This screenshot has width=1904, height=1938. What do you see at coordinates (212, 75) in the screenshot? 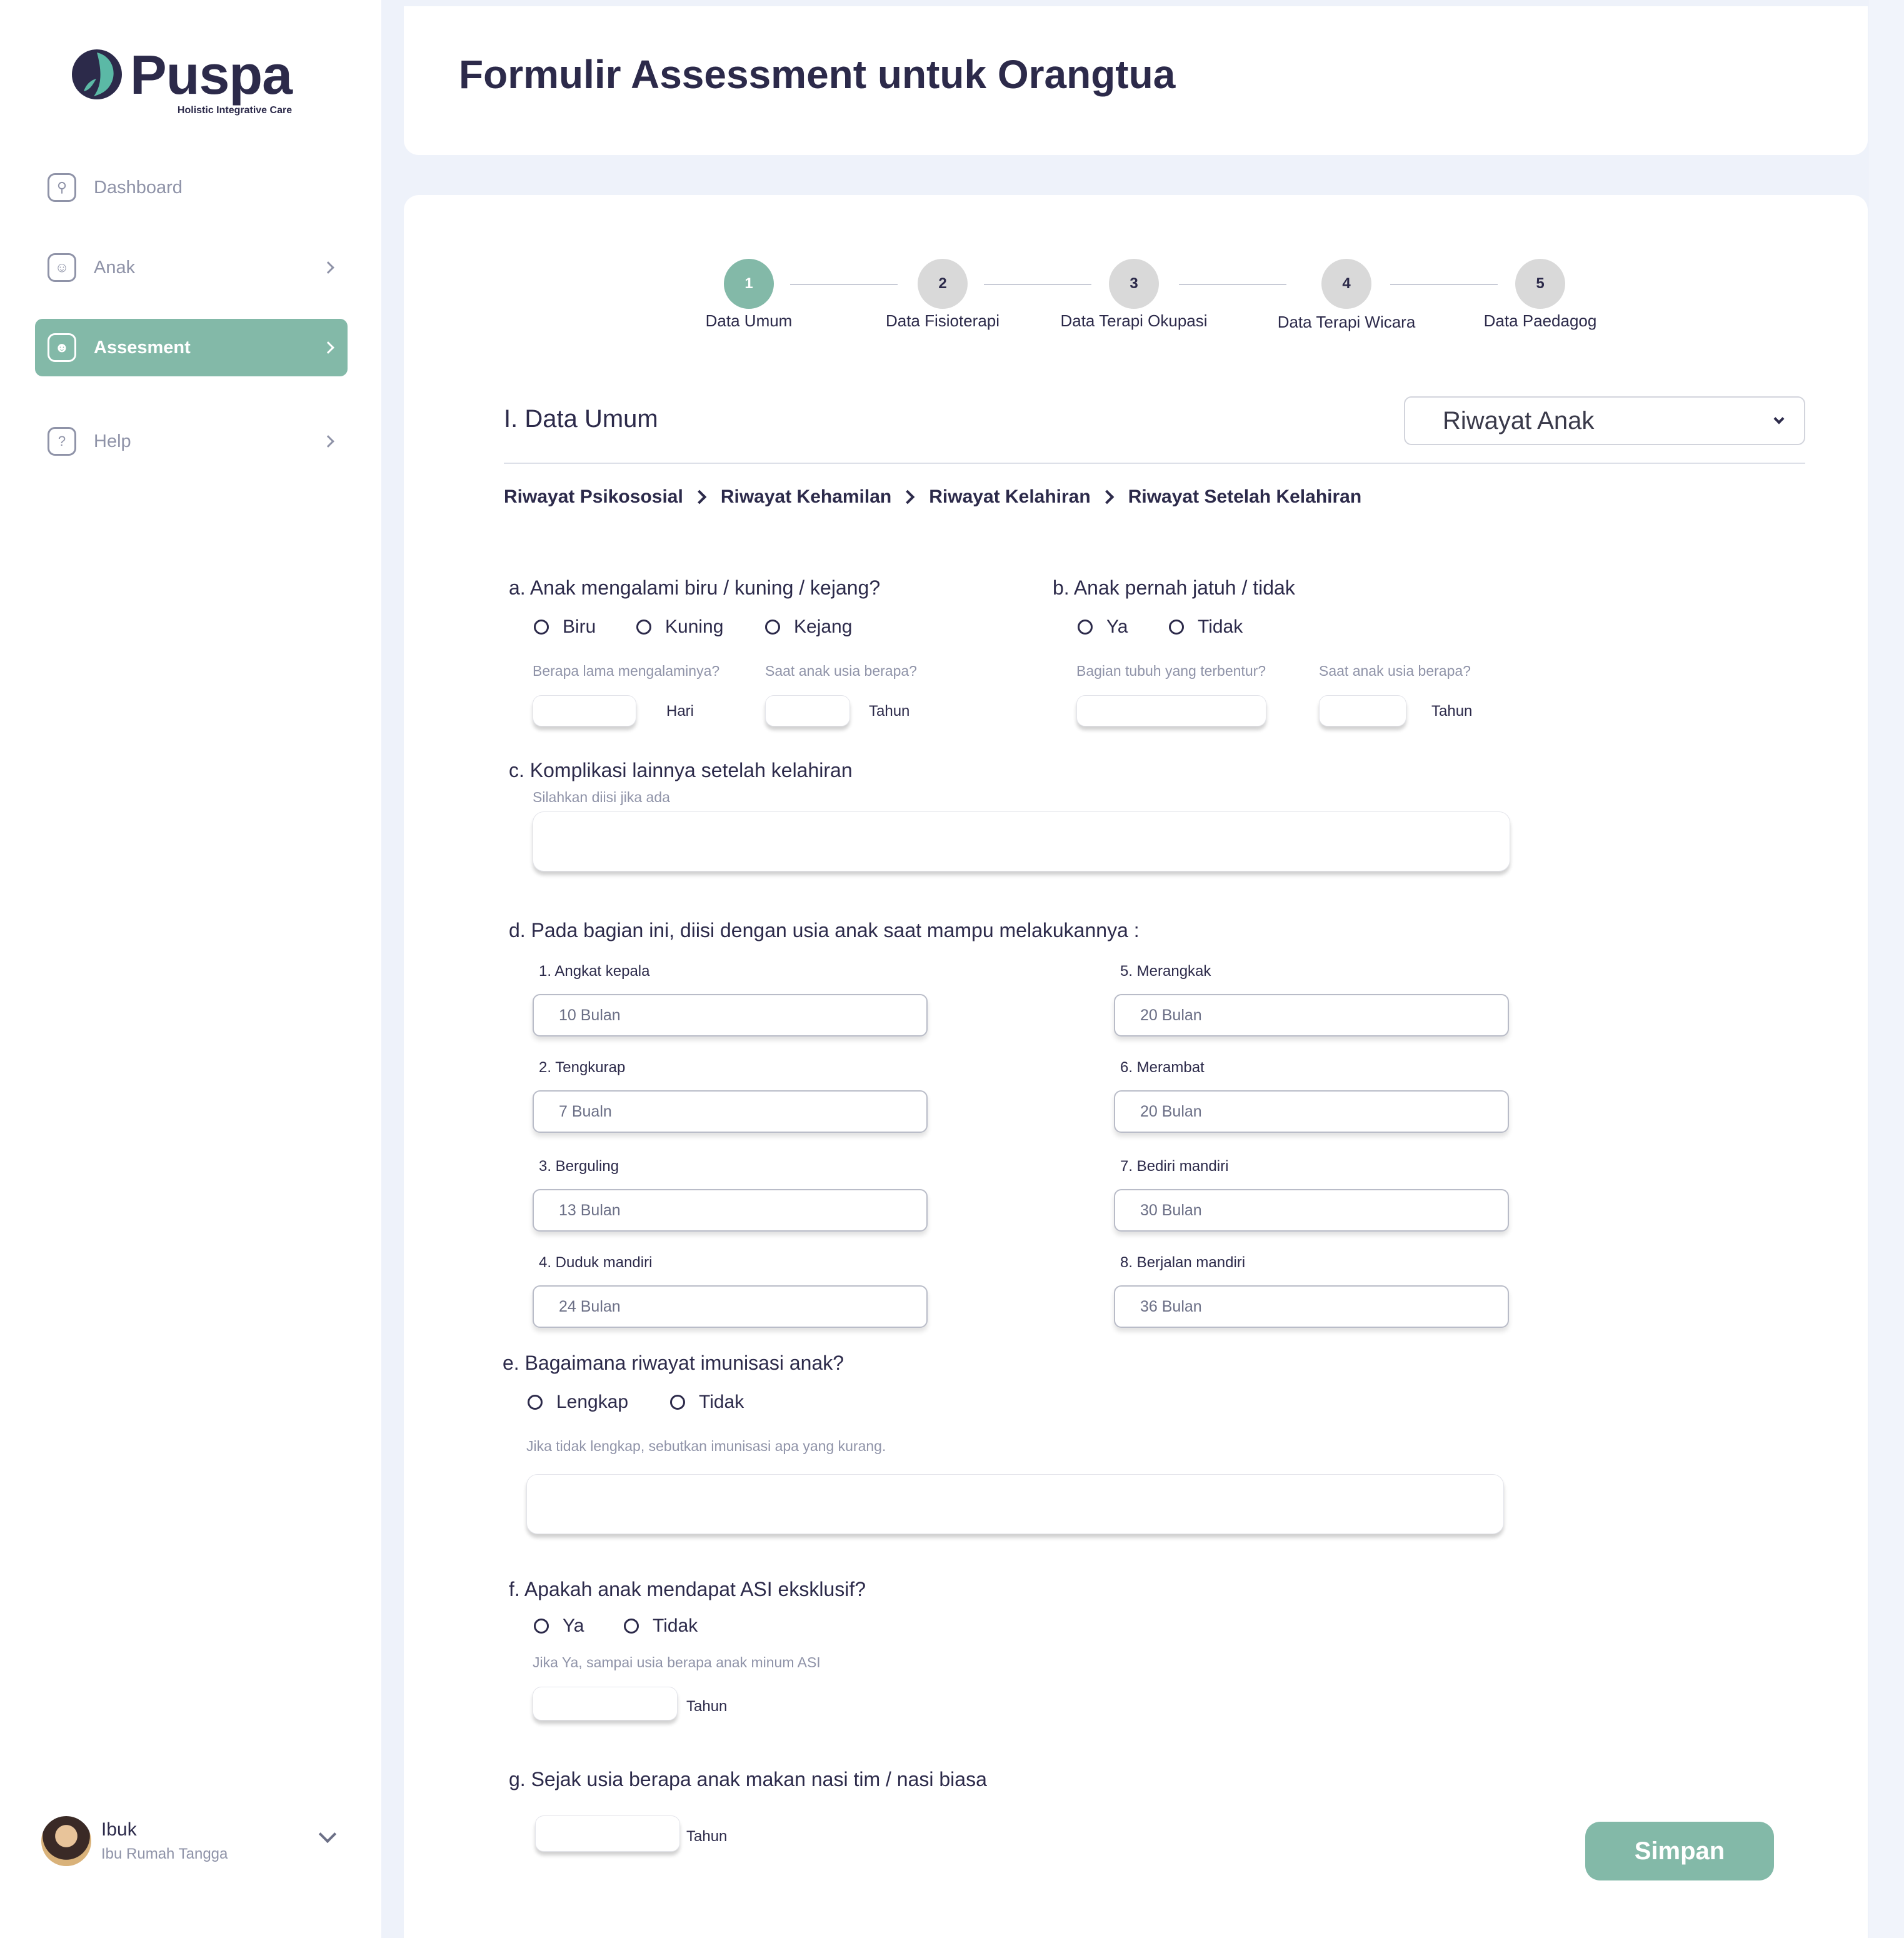
I see `brand-name: Puspa` at bounding box center [212, 75].